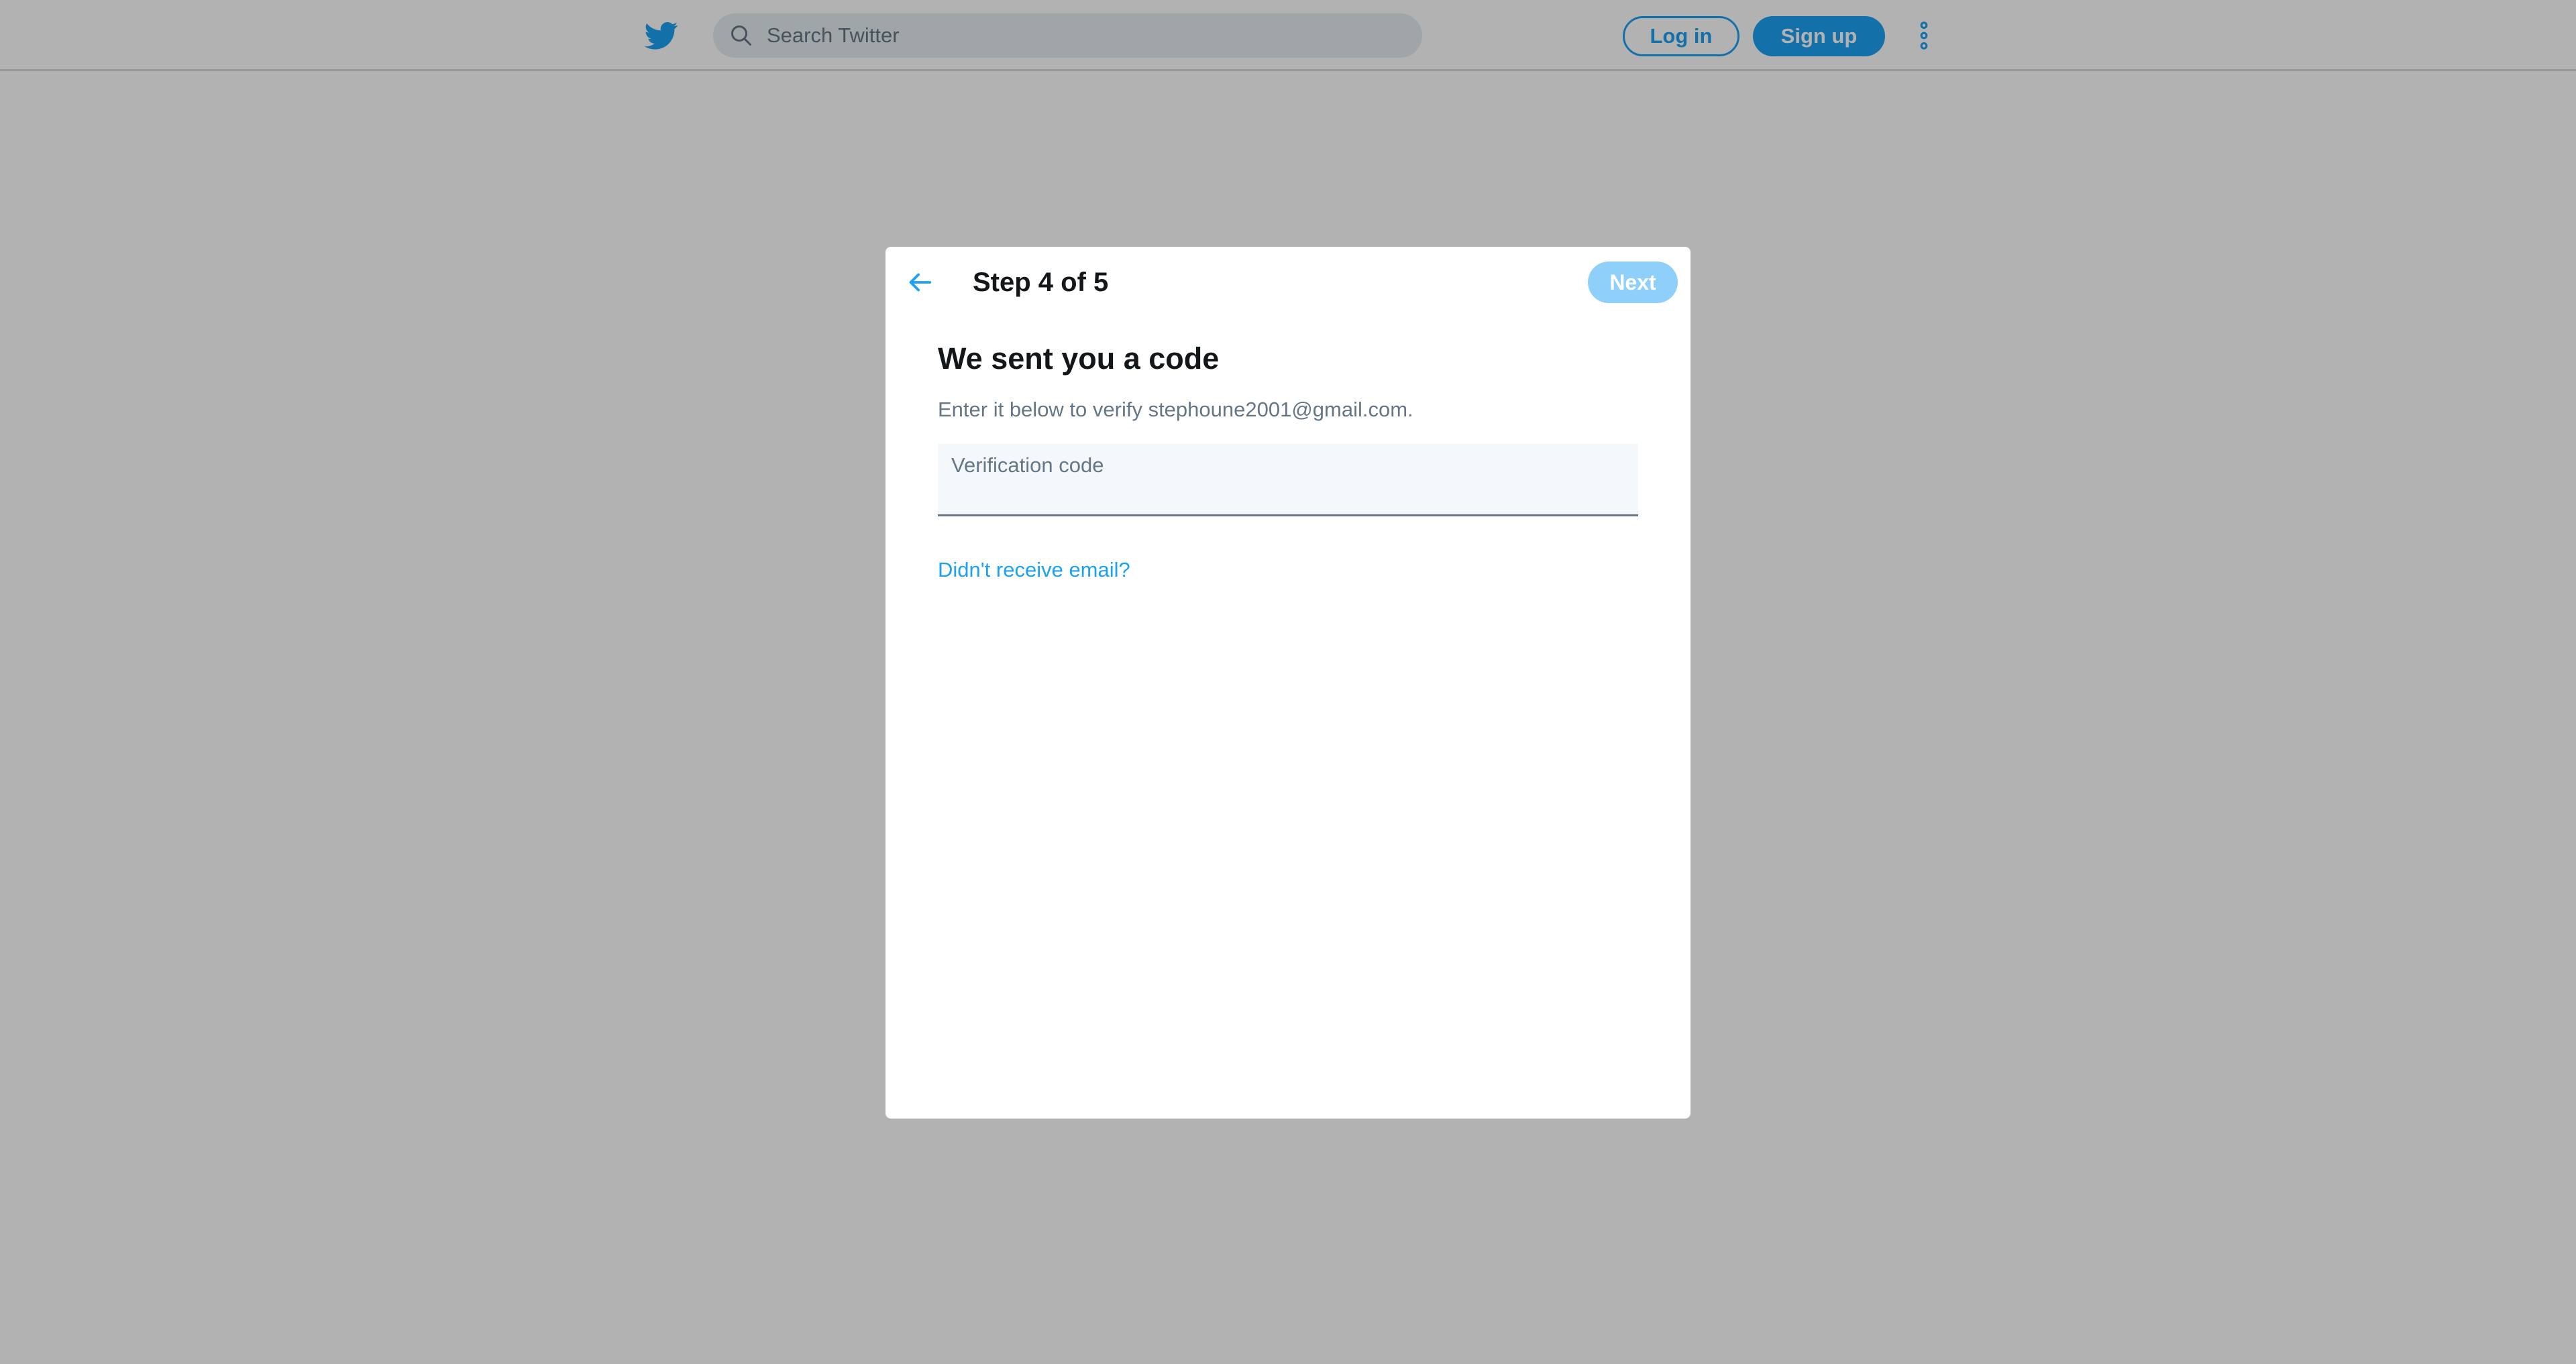 The image size is (2576, 1364). What do you see at coordinates (1034, 570) in the screenshot?
I see `resend-email-link: Didn't receive email?` at bounding box center [1034, 570].